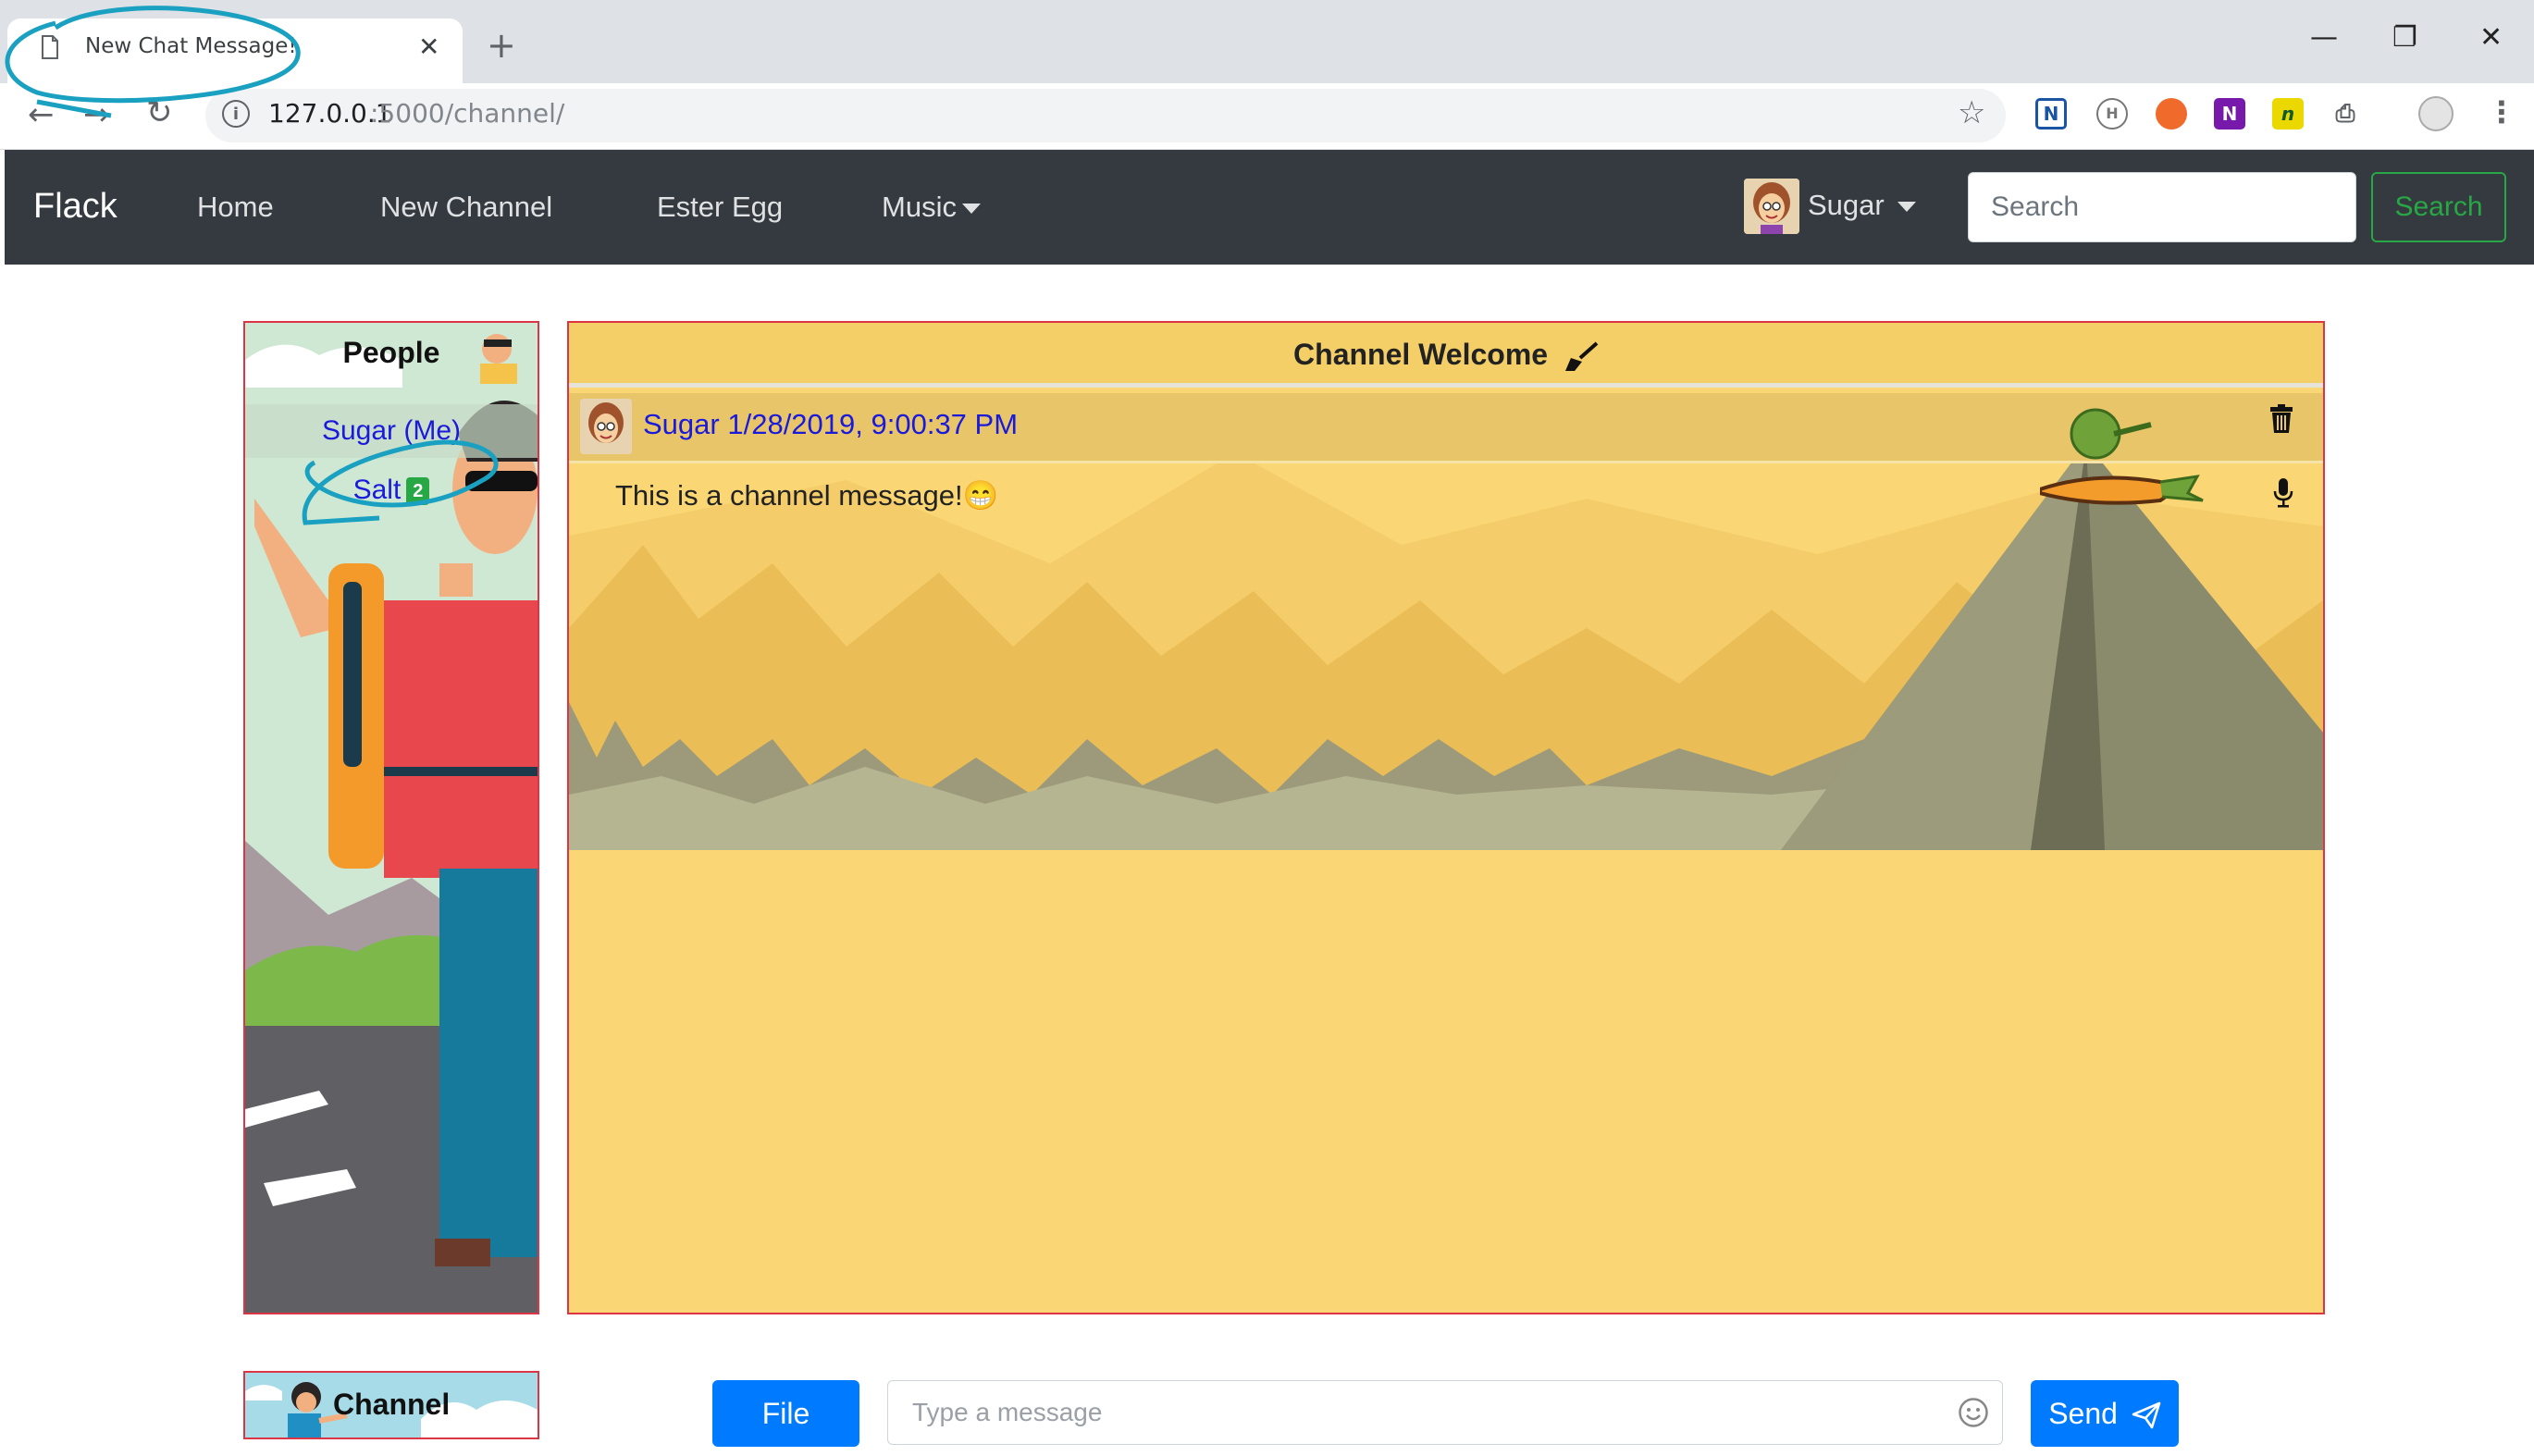 The image size is (2534, 1456). Describe the element at coordinates (391, 352) in the screenshot. I see `people-title: People` at that location.